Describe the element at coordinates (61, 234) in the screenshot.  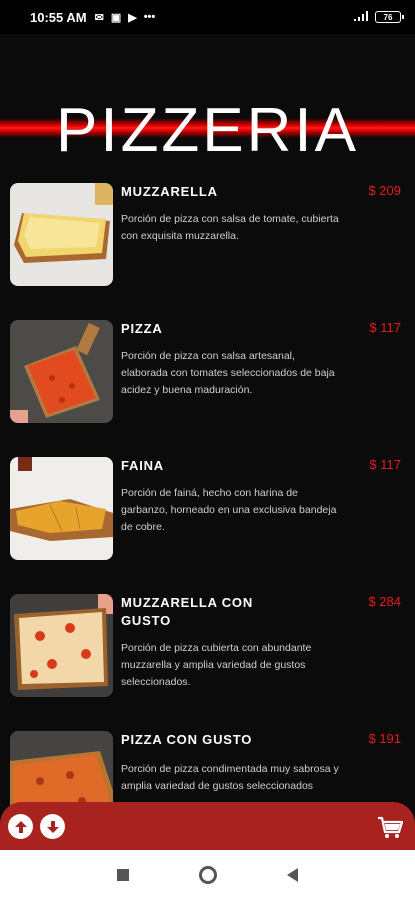
I see `muzzarella-image` at that location.